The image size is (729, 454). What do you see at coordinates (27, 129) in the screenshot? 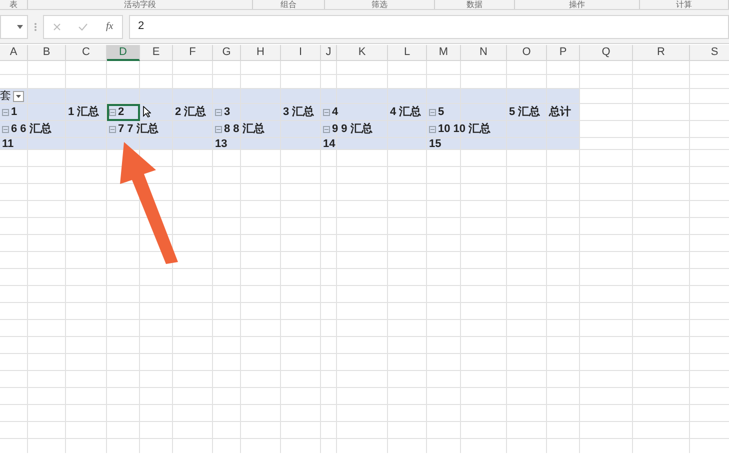
I see `pivot-row-item: 6 6 汇总` at bounding box center [27, 129].